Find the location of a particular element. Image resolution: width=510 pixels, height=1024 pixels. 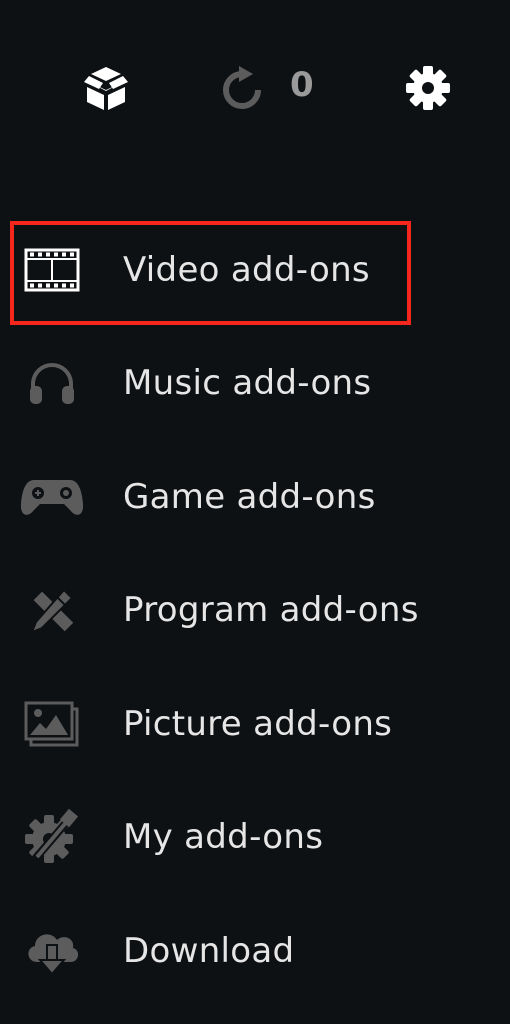

menu-item-video-addons: Video add-ons is located at coordinates (255, 270).